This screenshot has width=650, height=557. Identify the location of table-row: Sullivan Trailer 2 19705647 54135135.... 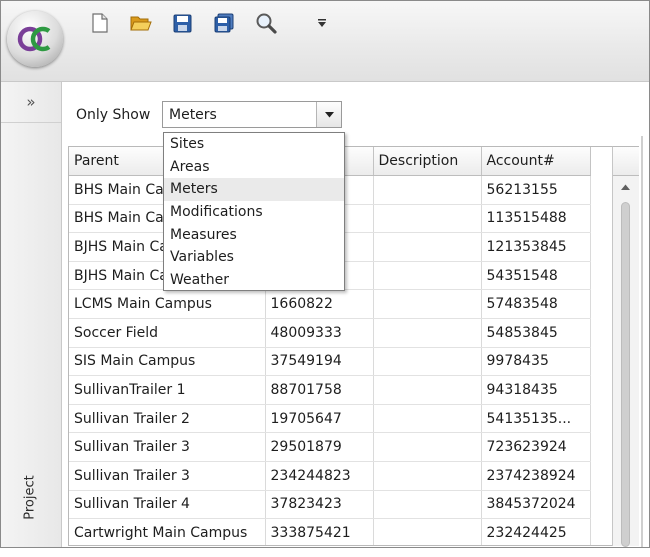
(330, 419).